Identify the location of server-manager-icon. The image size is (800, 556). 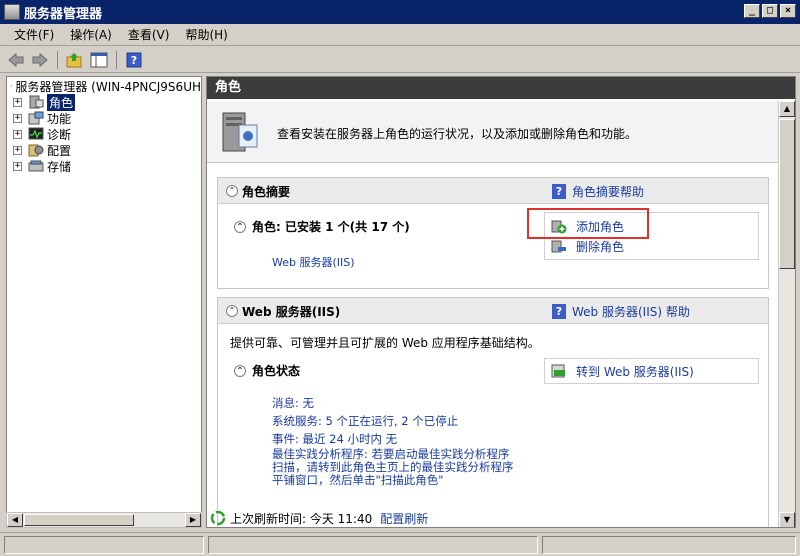
(12, 12).